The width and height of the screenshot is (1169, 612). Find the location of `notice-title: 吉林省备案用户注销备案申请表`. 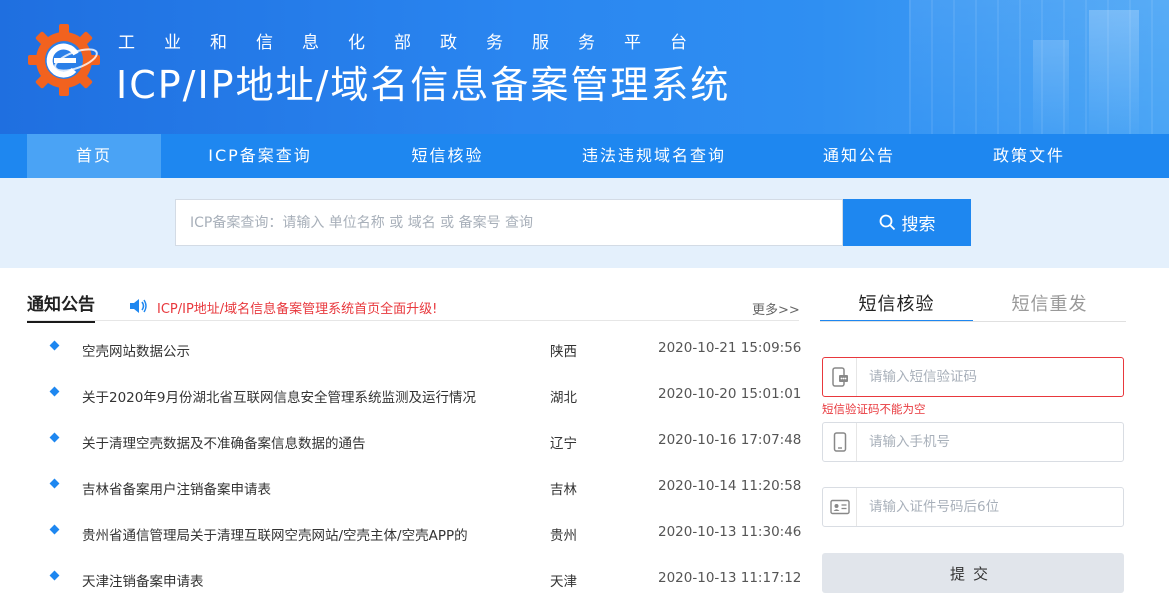

notice-title: 吉林省备案用户注销备案申请表 is located at coordinates (176, 488).